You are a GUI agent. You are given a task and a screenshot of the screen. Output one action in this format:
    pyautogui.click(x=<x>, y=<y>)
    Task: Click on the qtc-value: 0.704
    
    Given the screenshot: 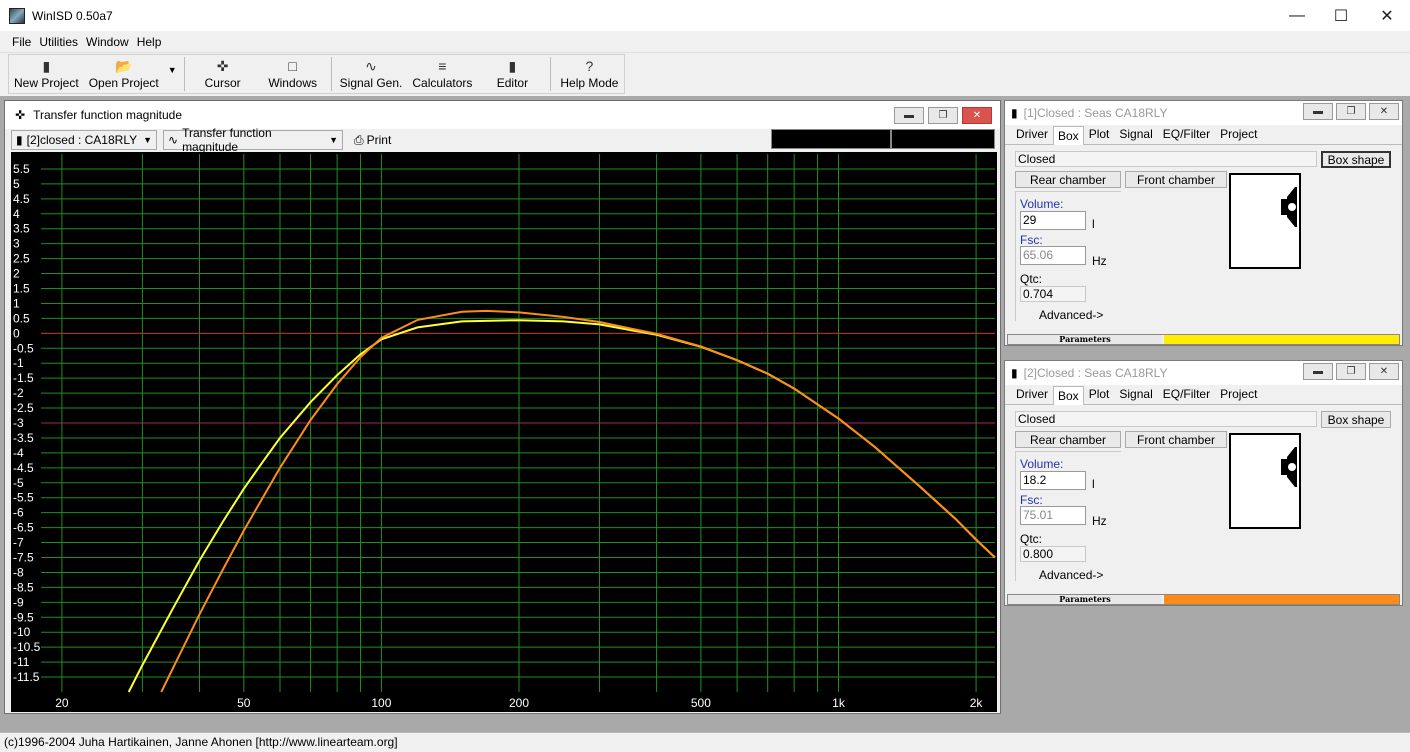 What is the action you would take?
    pyautogui.click(x=1053, y=294)
    